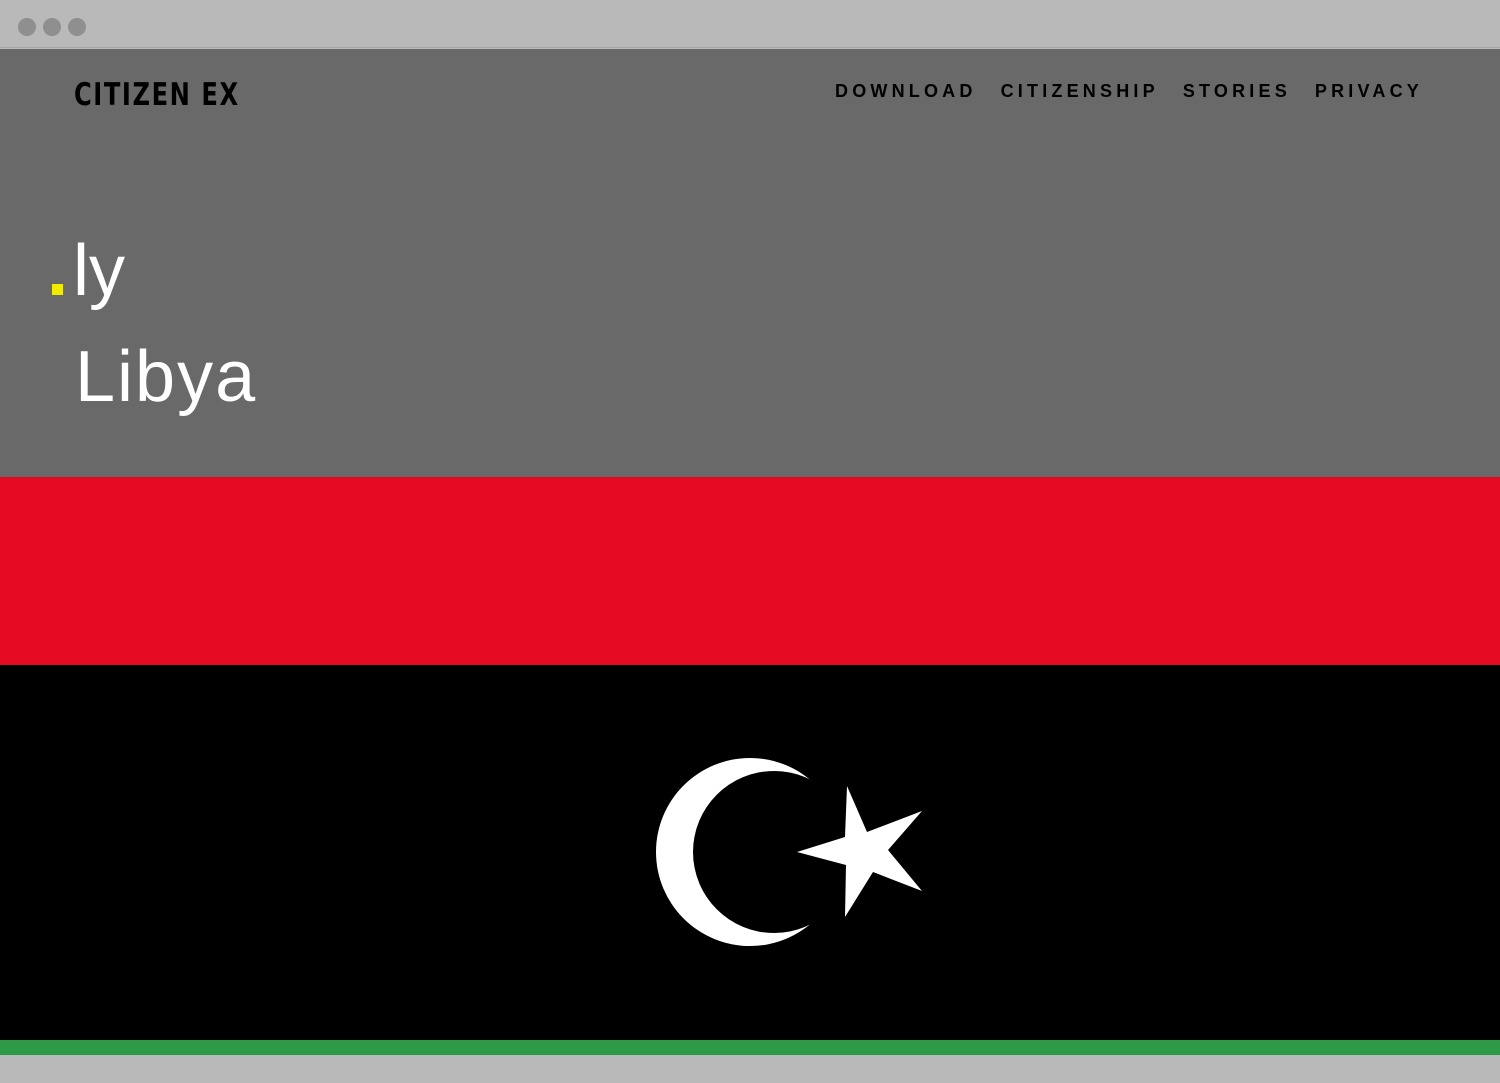  What do you see at coordinates (52, 27) in the screenshot?
I see `window-minimize-button` at bounding box center [52, 27].